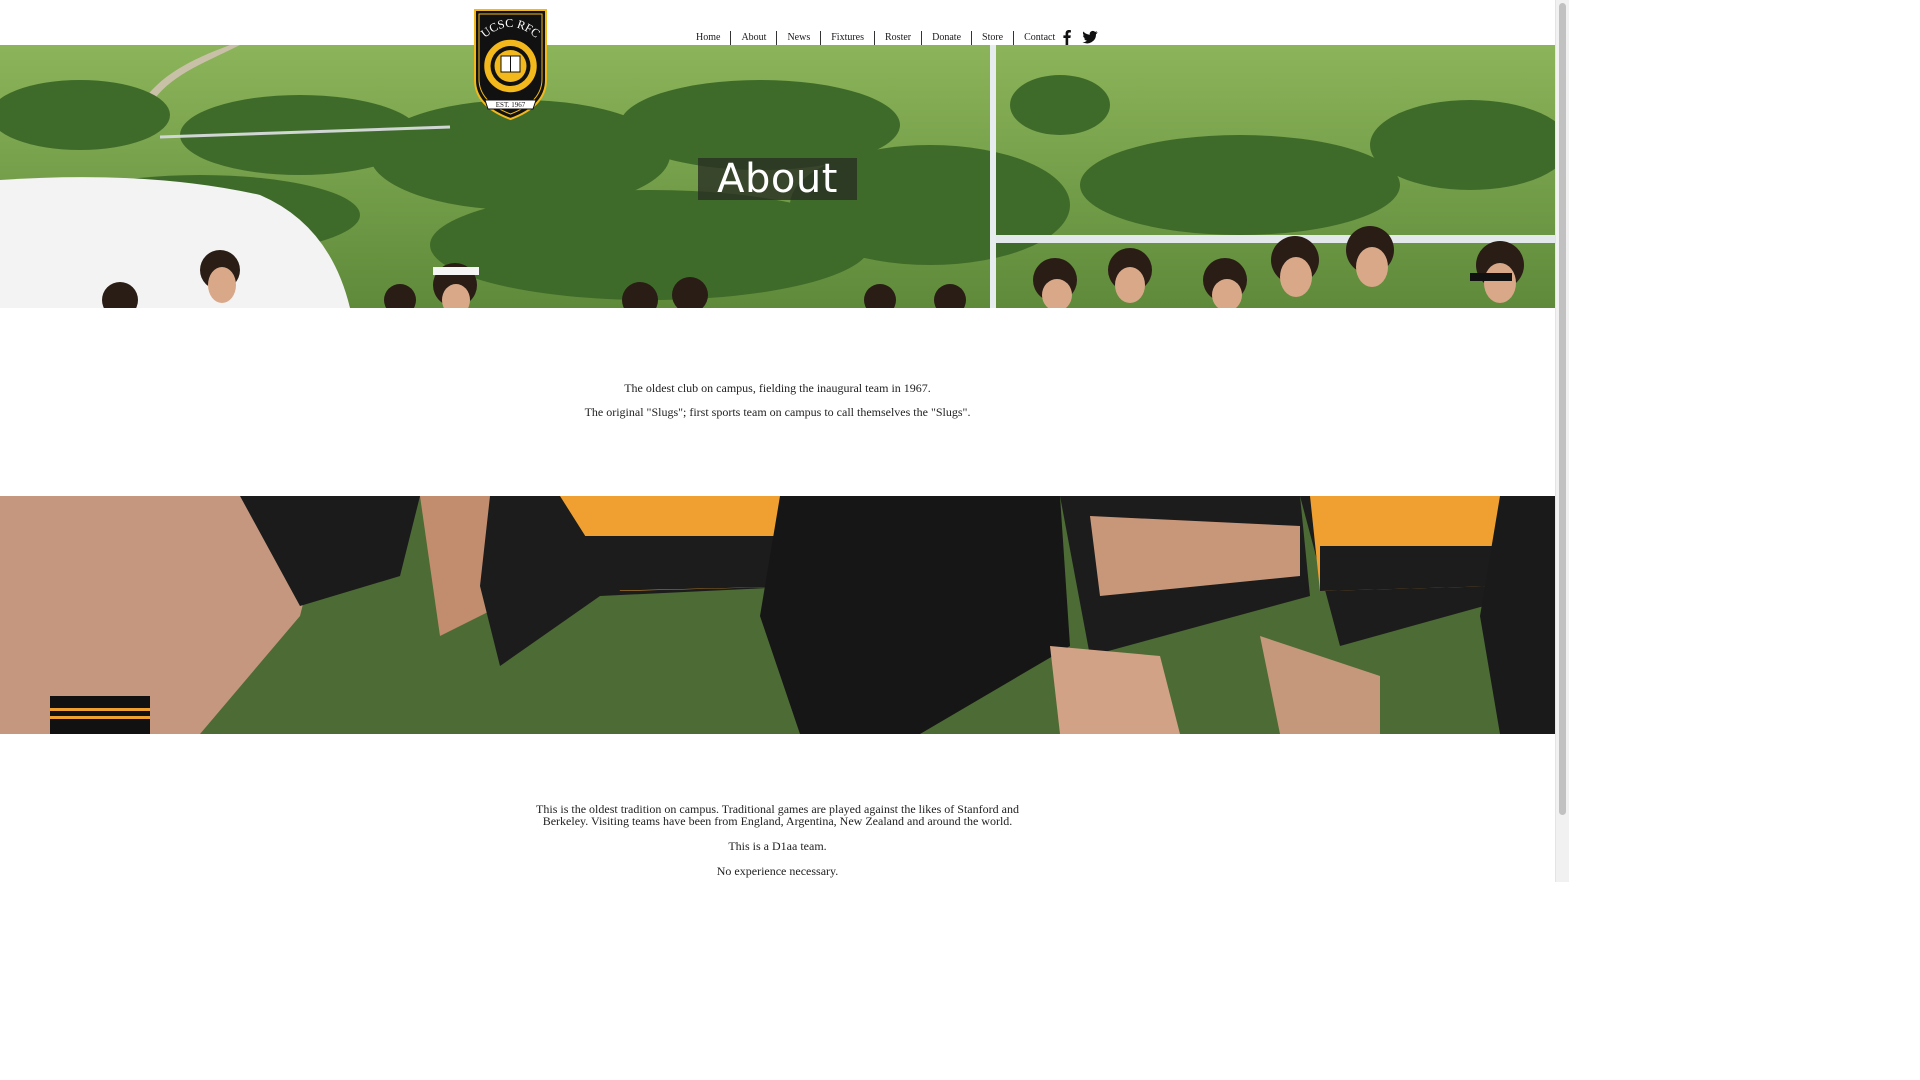 Image resolution: width=1920 pixels, height=1080 pixels. What do you see at coordinates (992, 38) in the screenshot?
I see `nav-item-store: Store` at bounding box center [992, 38].